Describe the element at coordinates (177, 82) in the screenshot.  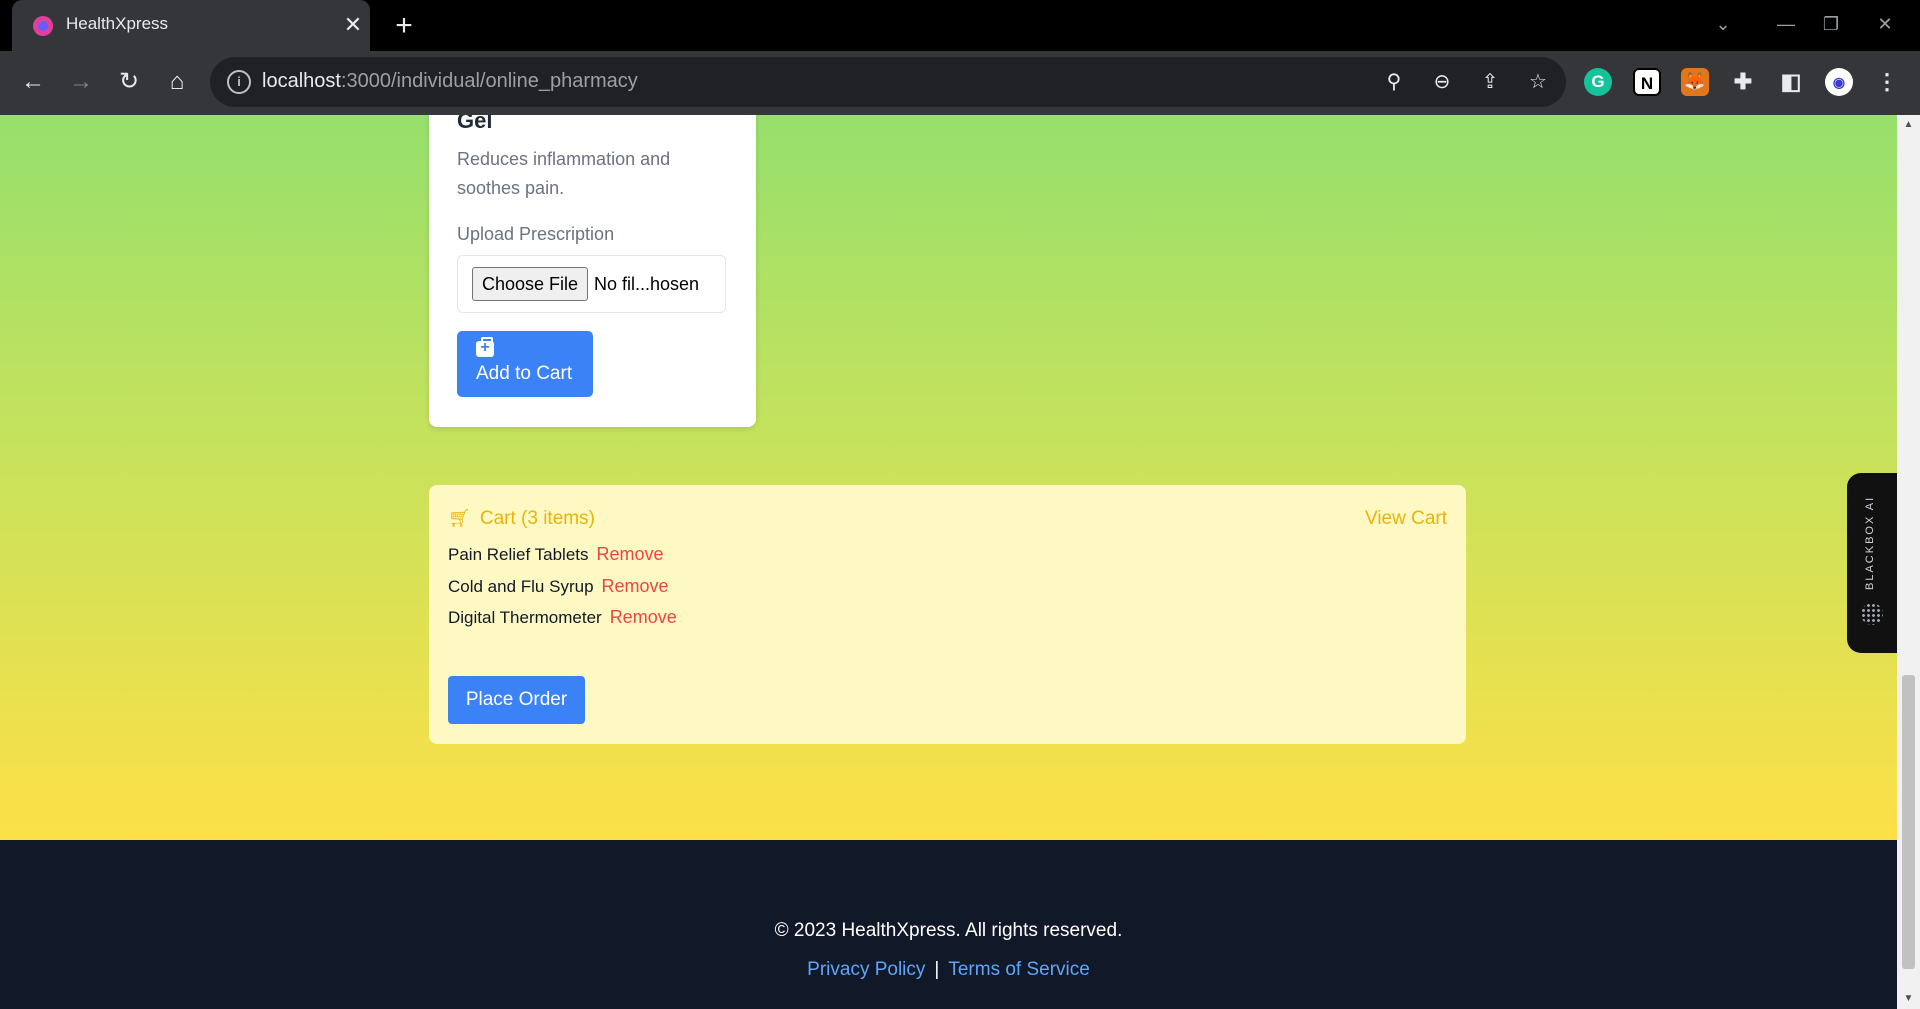
I see `home-icon: ⌂` at that location.